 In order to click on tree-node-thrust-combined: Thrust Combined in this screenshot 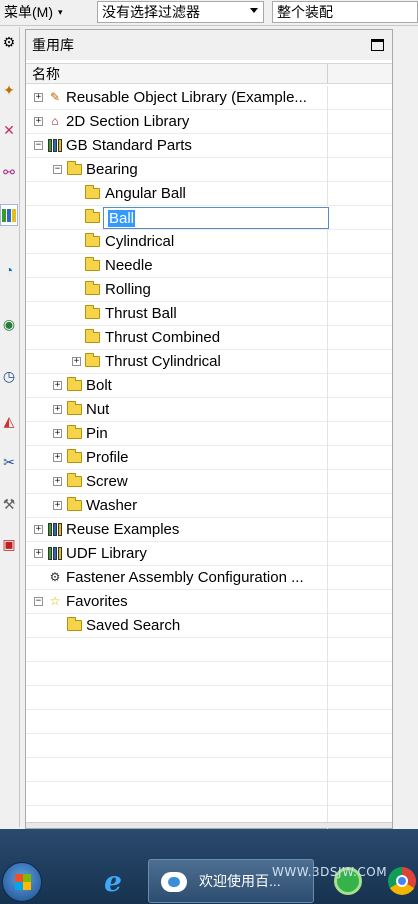, I will do `click(209, 338)`.